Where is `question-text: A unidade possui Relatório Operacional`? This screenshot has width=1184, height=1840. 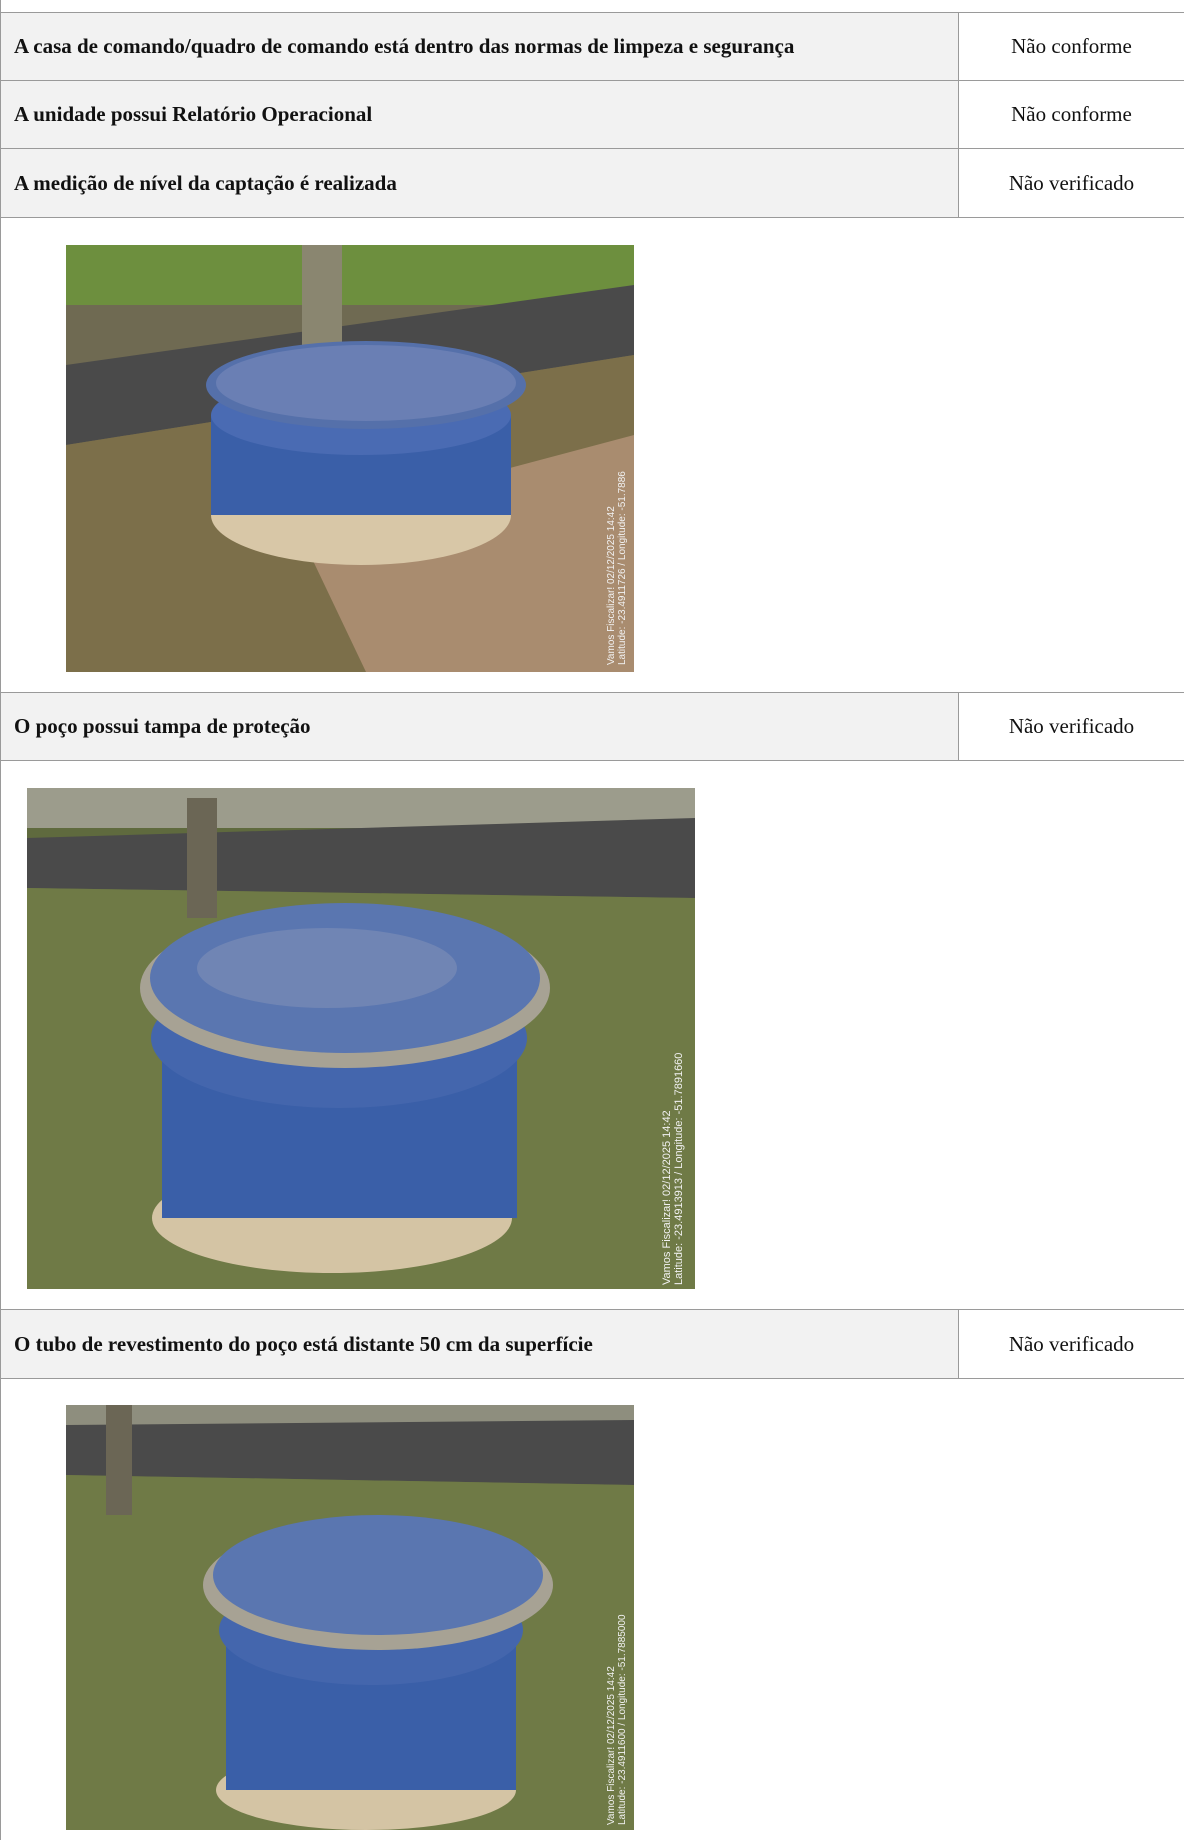 question-text: A unidade possui Relatório Operacional is located at coordinates (193, 114).